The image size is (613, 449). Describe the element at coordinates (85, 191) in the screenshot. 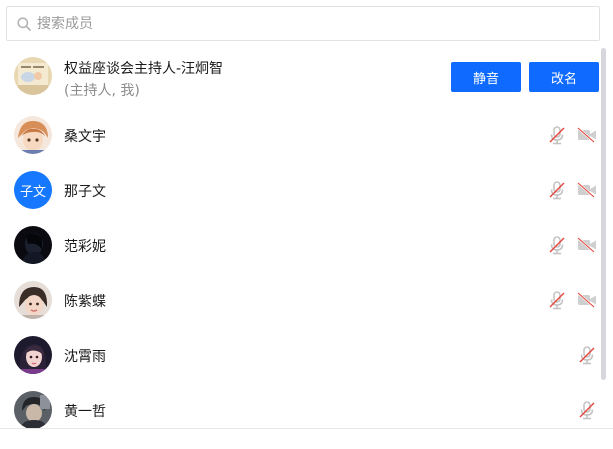

I see `member-name: 那子文` at that location.